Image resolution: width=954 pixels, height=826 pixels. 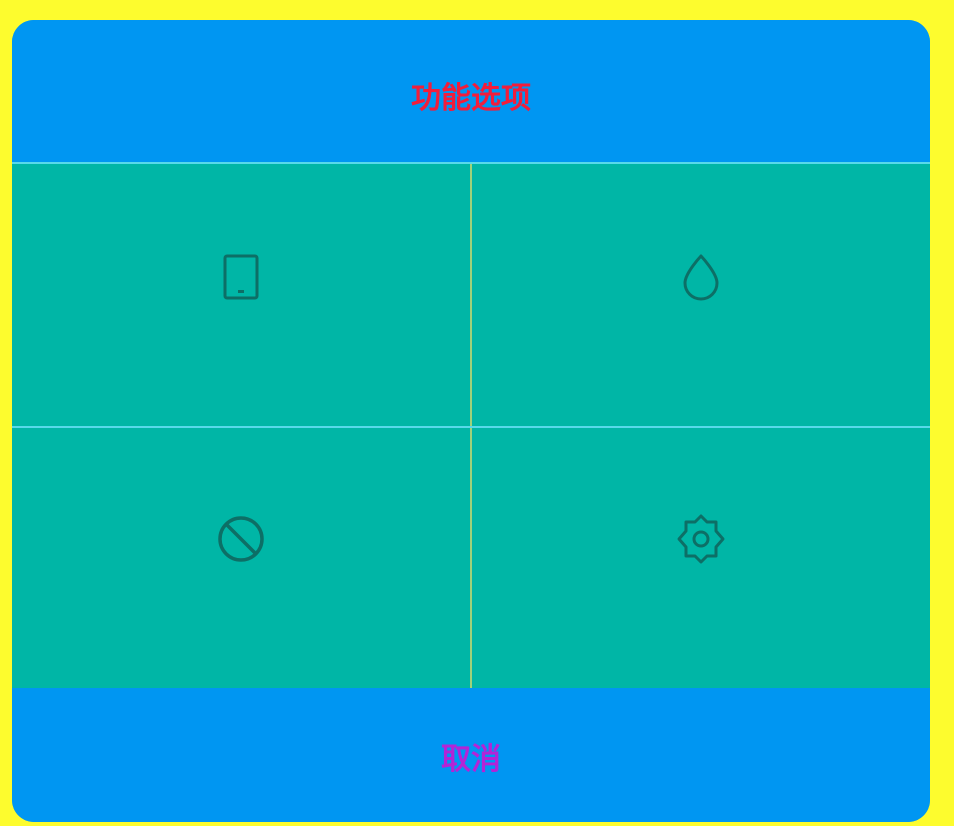 What do you see at coordinates (241, 539) in the screenshot?
I see `block-icon` at bounding box center [241, 539].